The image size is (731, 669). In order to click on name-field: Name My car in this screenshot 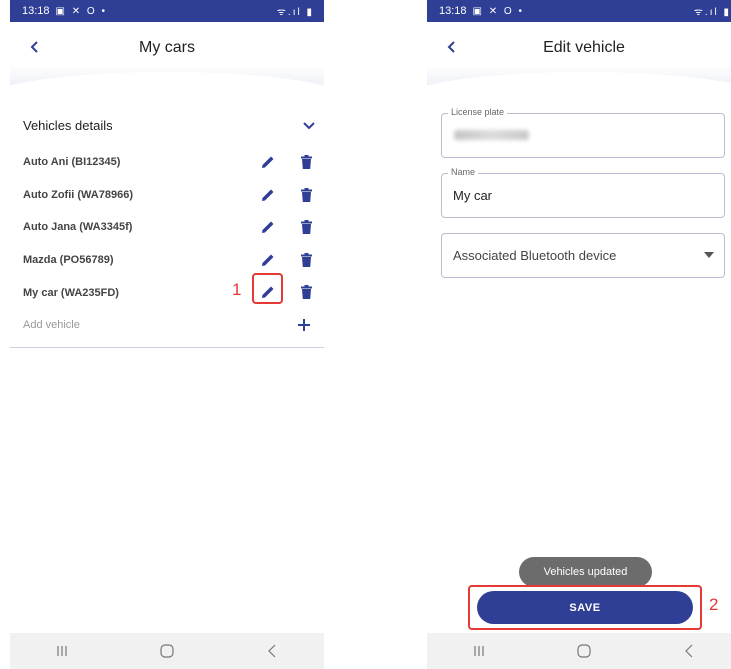, I will do `click(583, 192)`.